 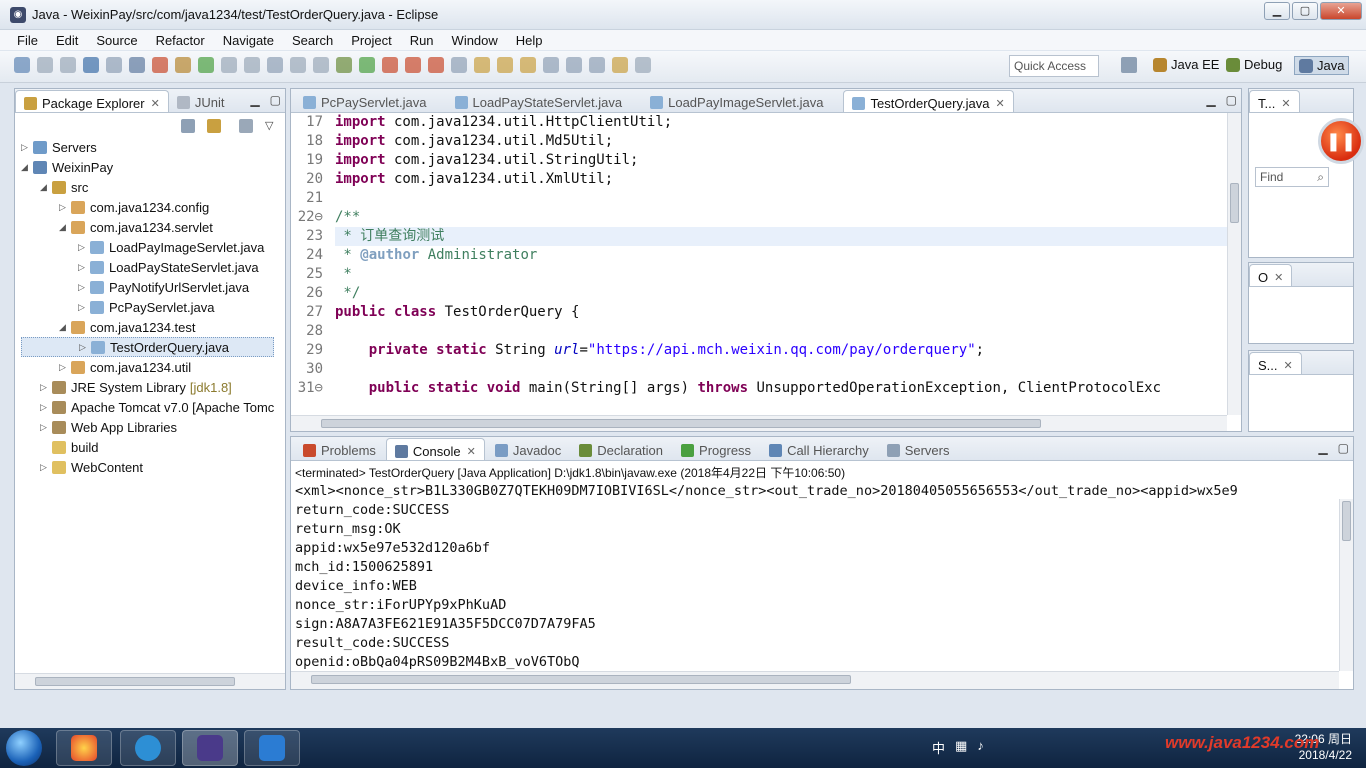 I want to click on tree-item: ◢ com.java1234.servlet, so click(x=147, y=227).